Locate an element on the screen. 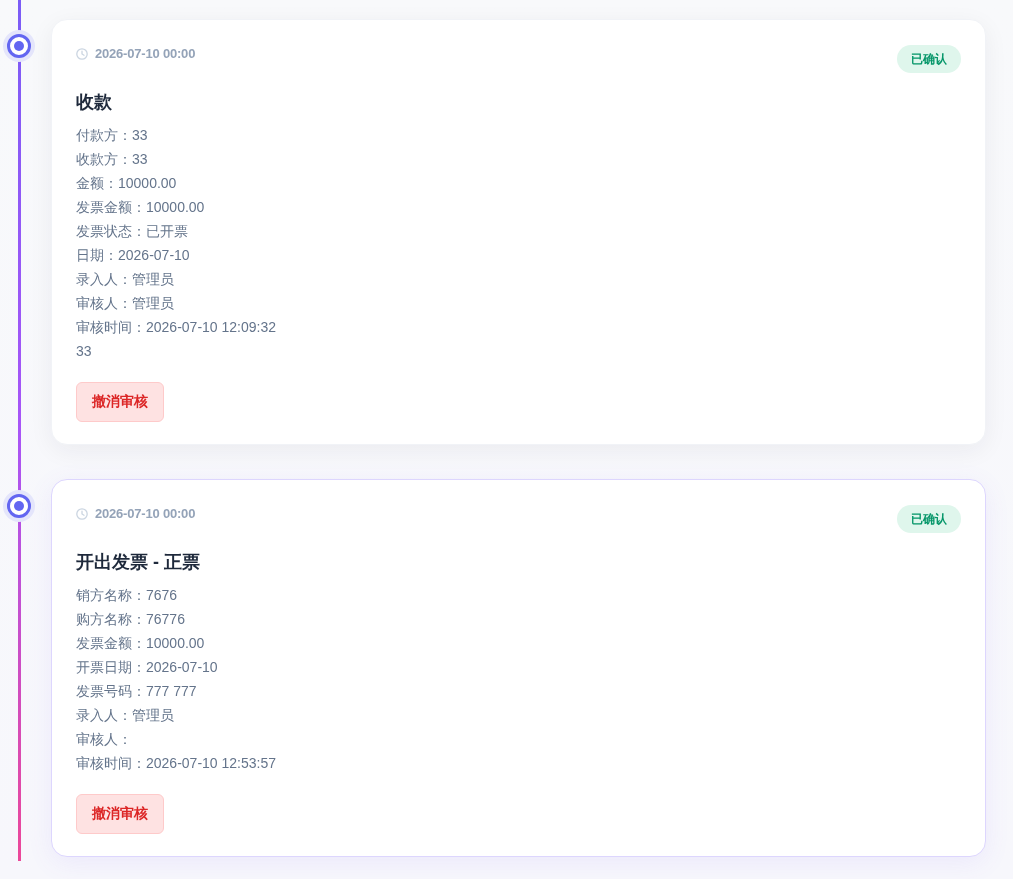 The image size is (1013, 879). detail-text: 日期：2026-07-10 is located at coordinates (133, 255).